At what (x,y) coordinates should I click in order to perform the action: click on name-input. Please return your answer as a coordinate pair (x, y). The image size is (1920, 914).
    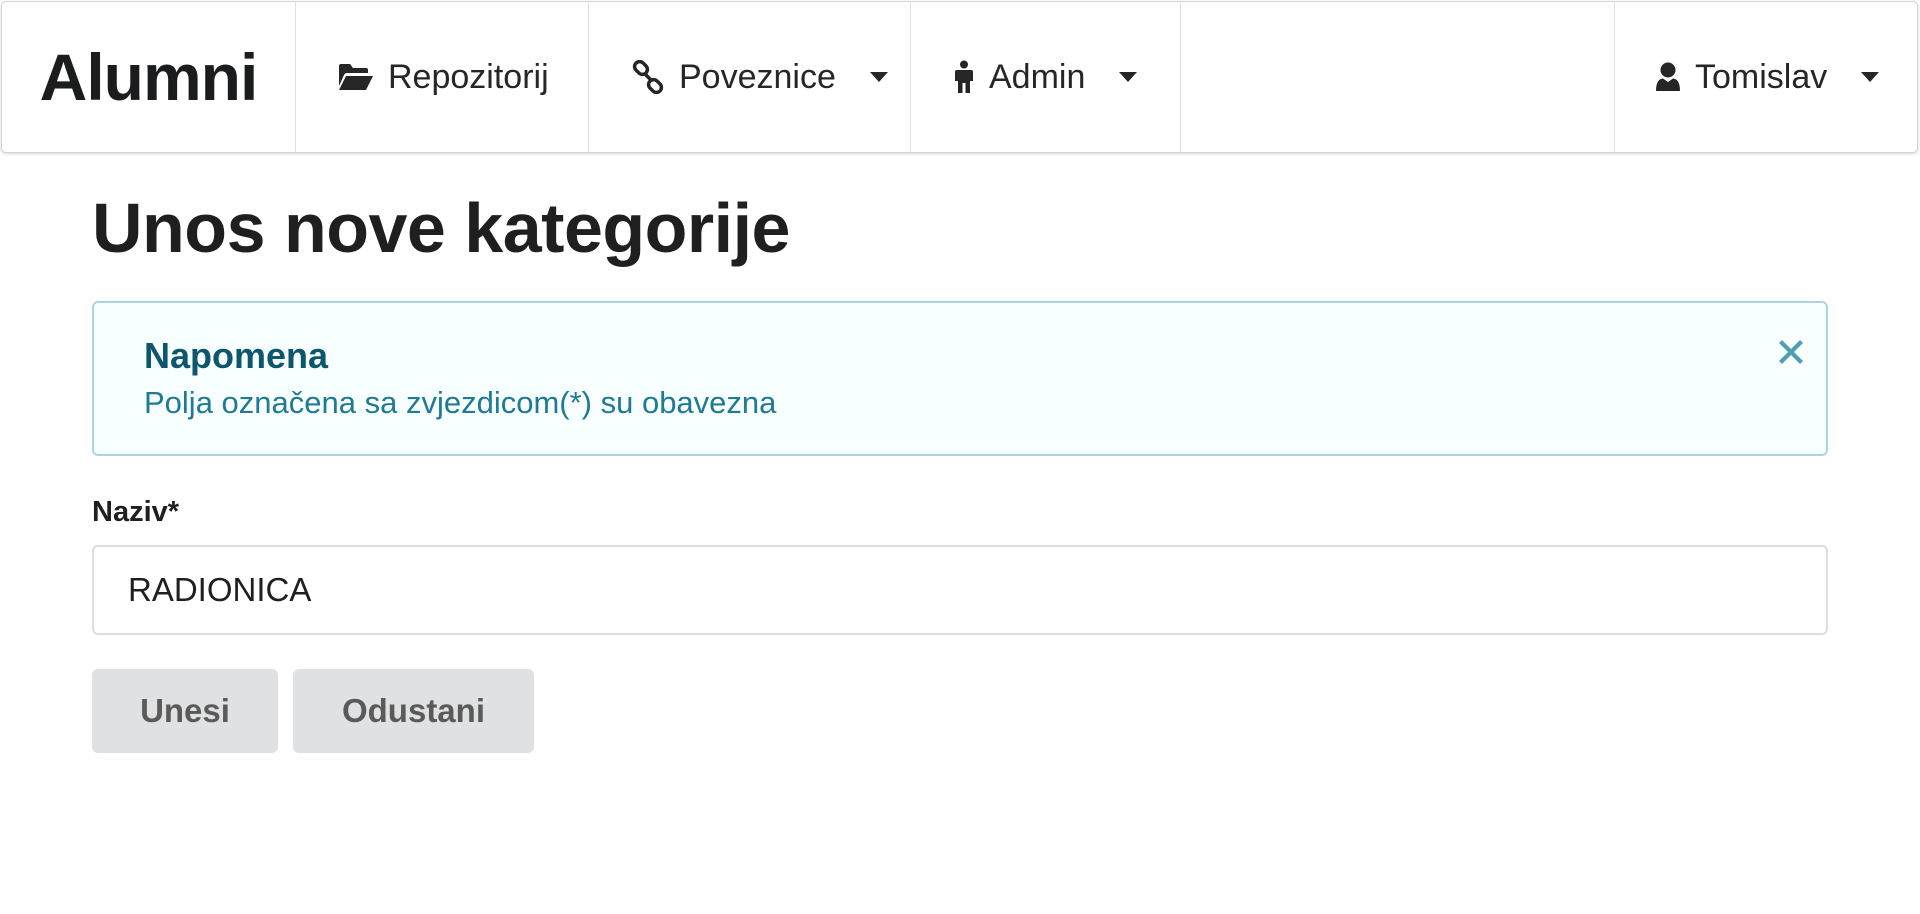
    Looking at the image, I should click on (960, 590).